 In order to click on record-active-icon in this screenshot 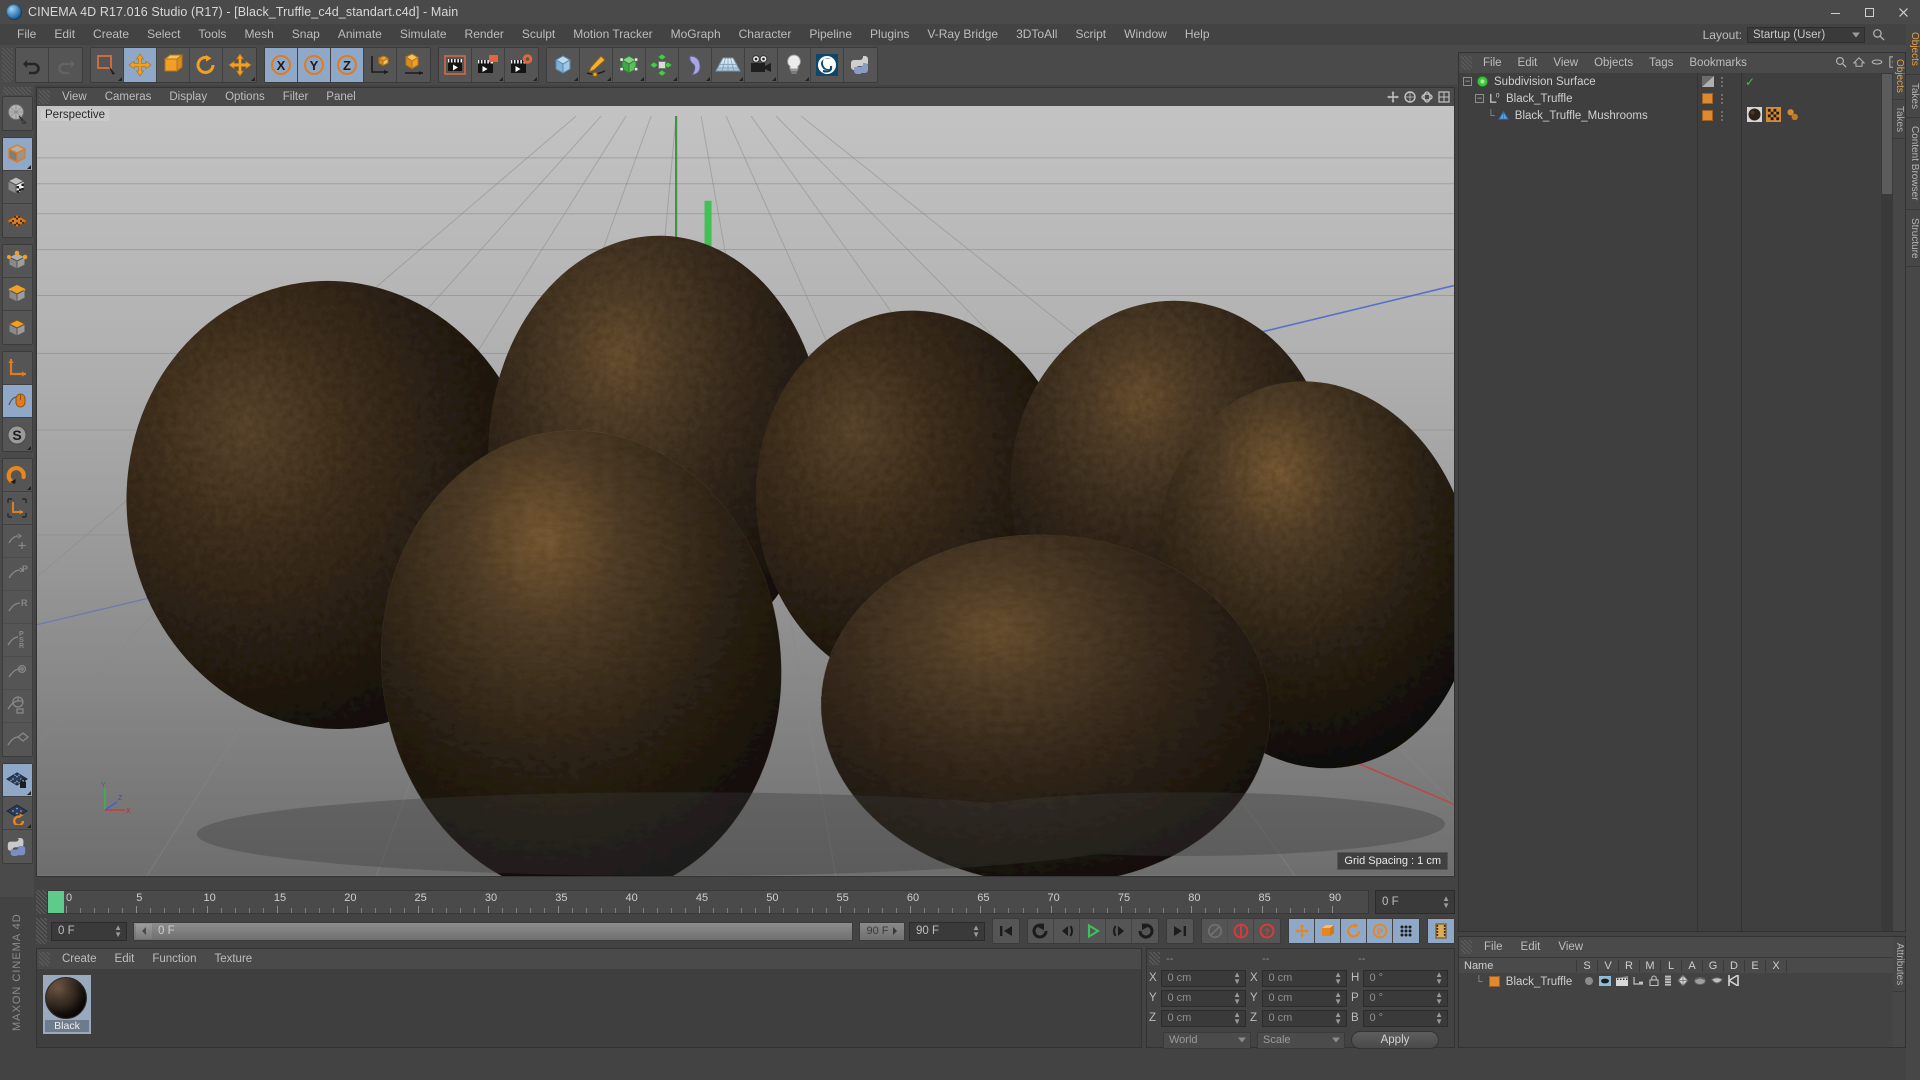, I will do `click(1215, 931)`.